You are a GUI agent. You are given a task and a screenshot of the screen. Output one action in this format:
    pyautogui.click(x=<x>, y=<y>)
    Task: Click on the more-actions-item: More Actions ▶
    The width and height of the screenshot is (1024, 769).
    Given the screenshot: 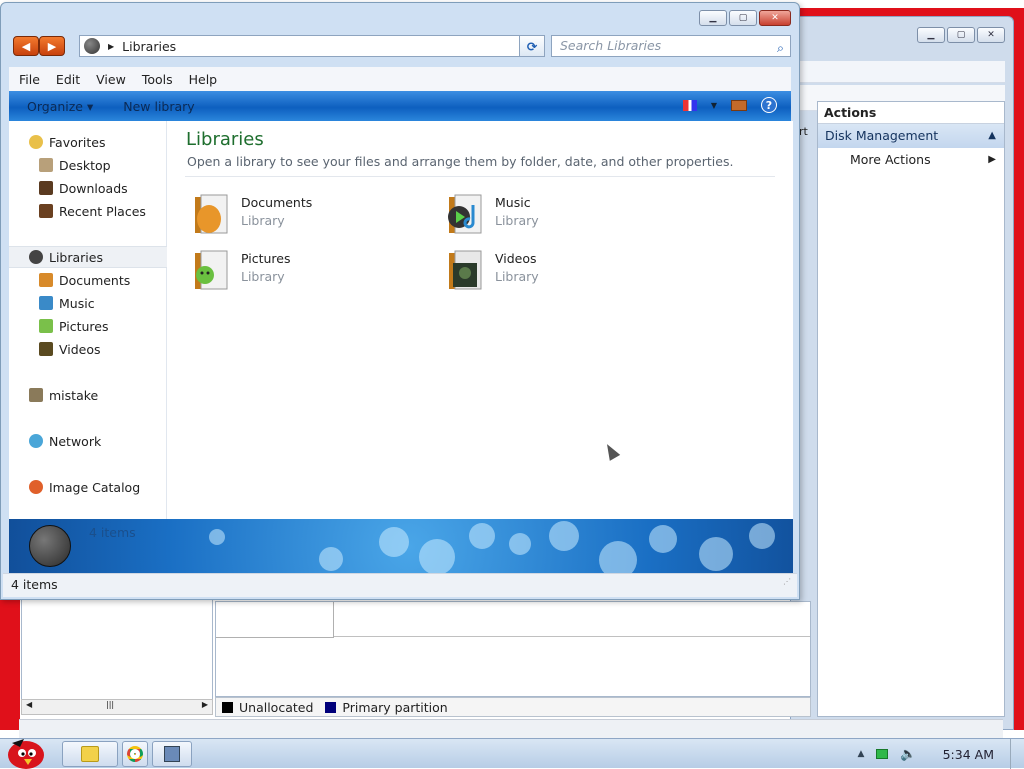 What is the action you would take?
    pyautogui.click(x=911, y=160)
    